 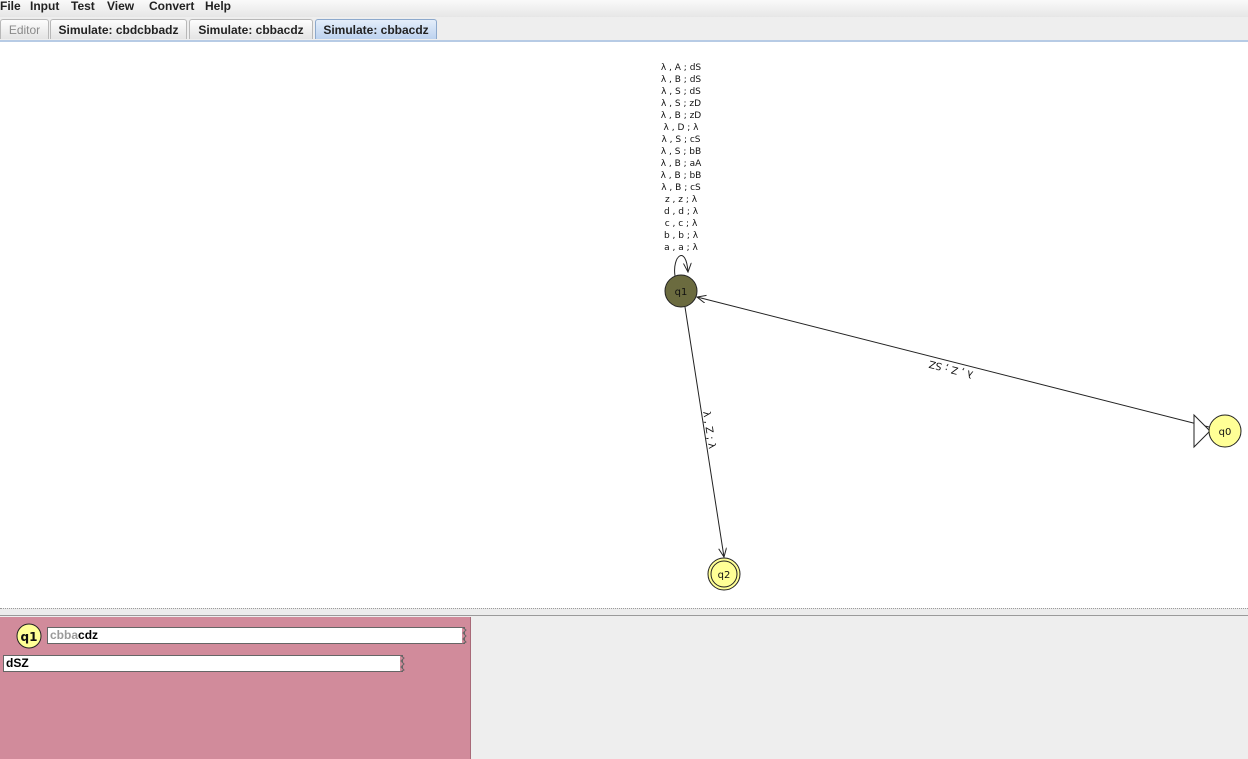 I want to click on tab-editor: Editor, so click(x=24, y=29).